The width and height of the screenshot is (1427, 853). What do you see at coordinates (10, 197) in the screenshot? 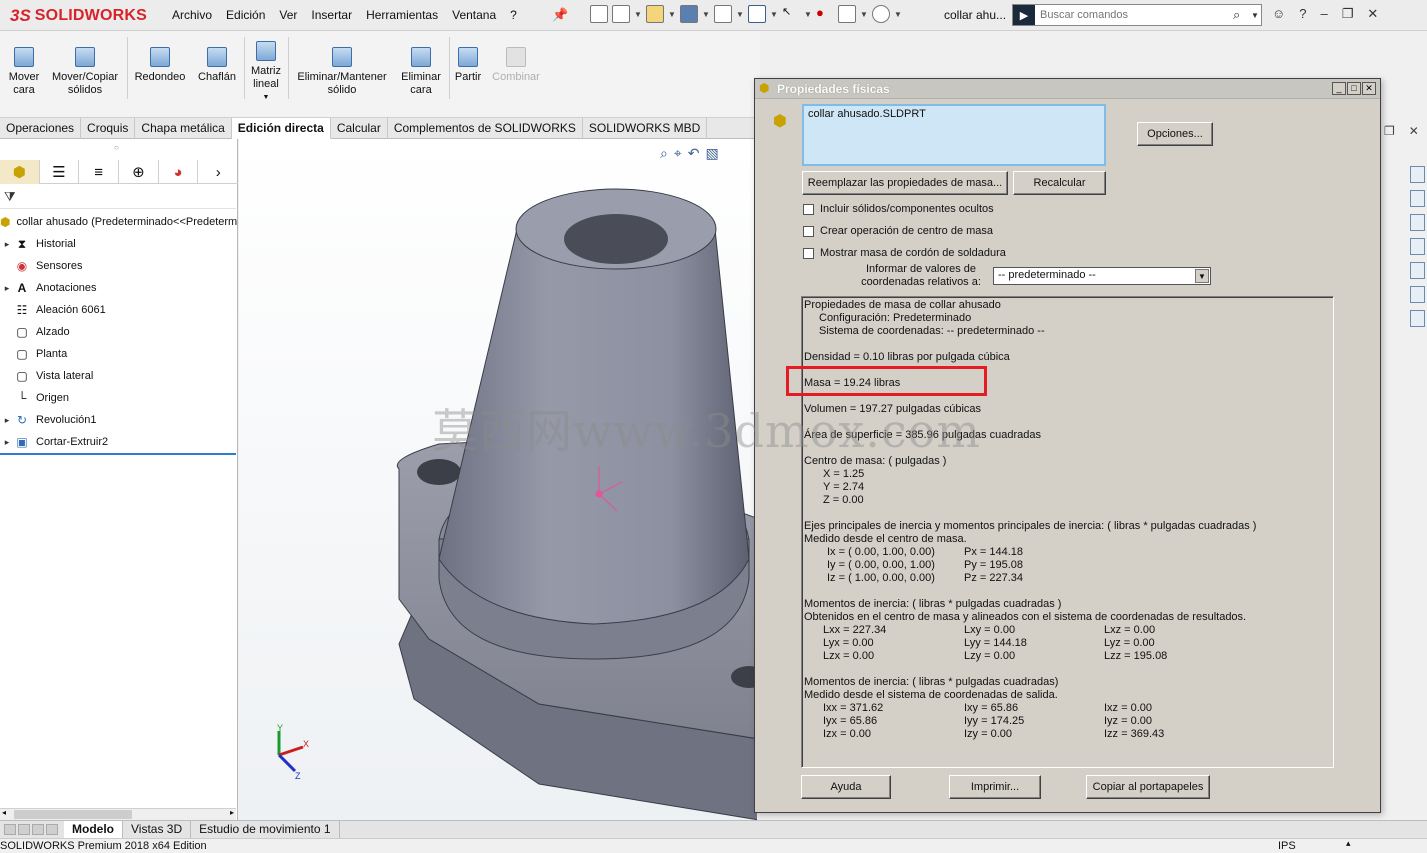
I see `filter-icon: ⧩` at bounding box center [10, 197].